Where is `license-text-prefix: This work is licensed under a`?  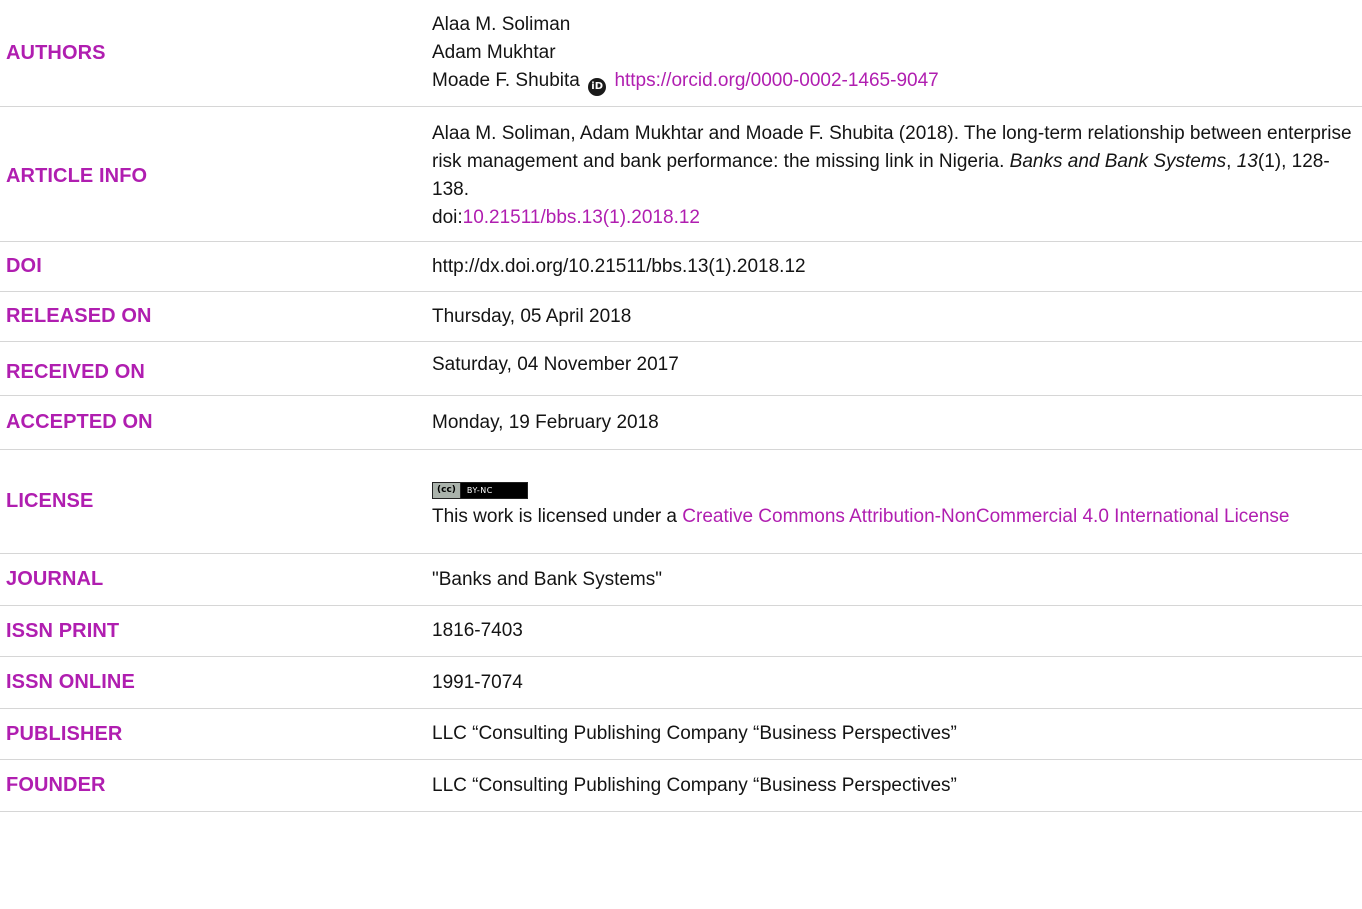
license-text-prefix: This work is licensed under a is located at coordinates (557, 516).